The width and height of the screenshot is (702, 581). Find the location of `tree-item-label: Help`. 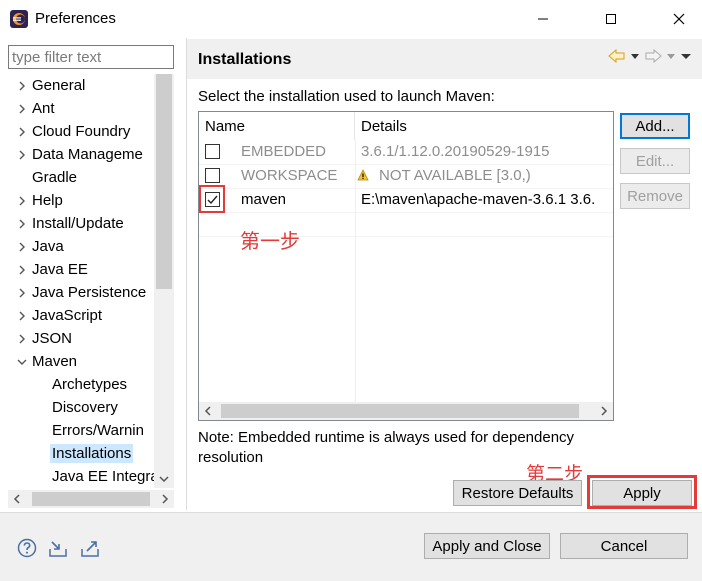

tree-item-label: Help is located at coordinates (47, 200).